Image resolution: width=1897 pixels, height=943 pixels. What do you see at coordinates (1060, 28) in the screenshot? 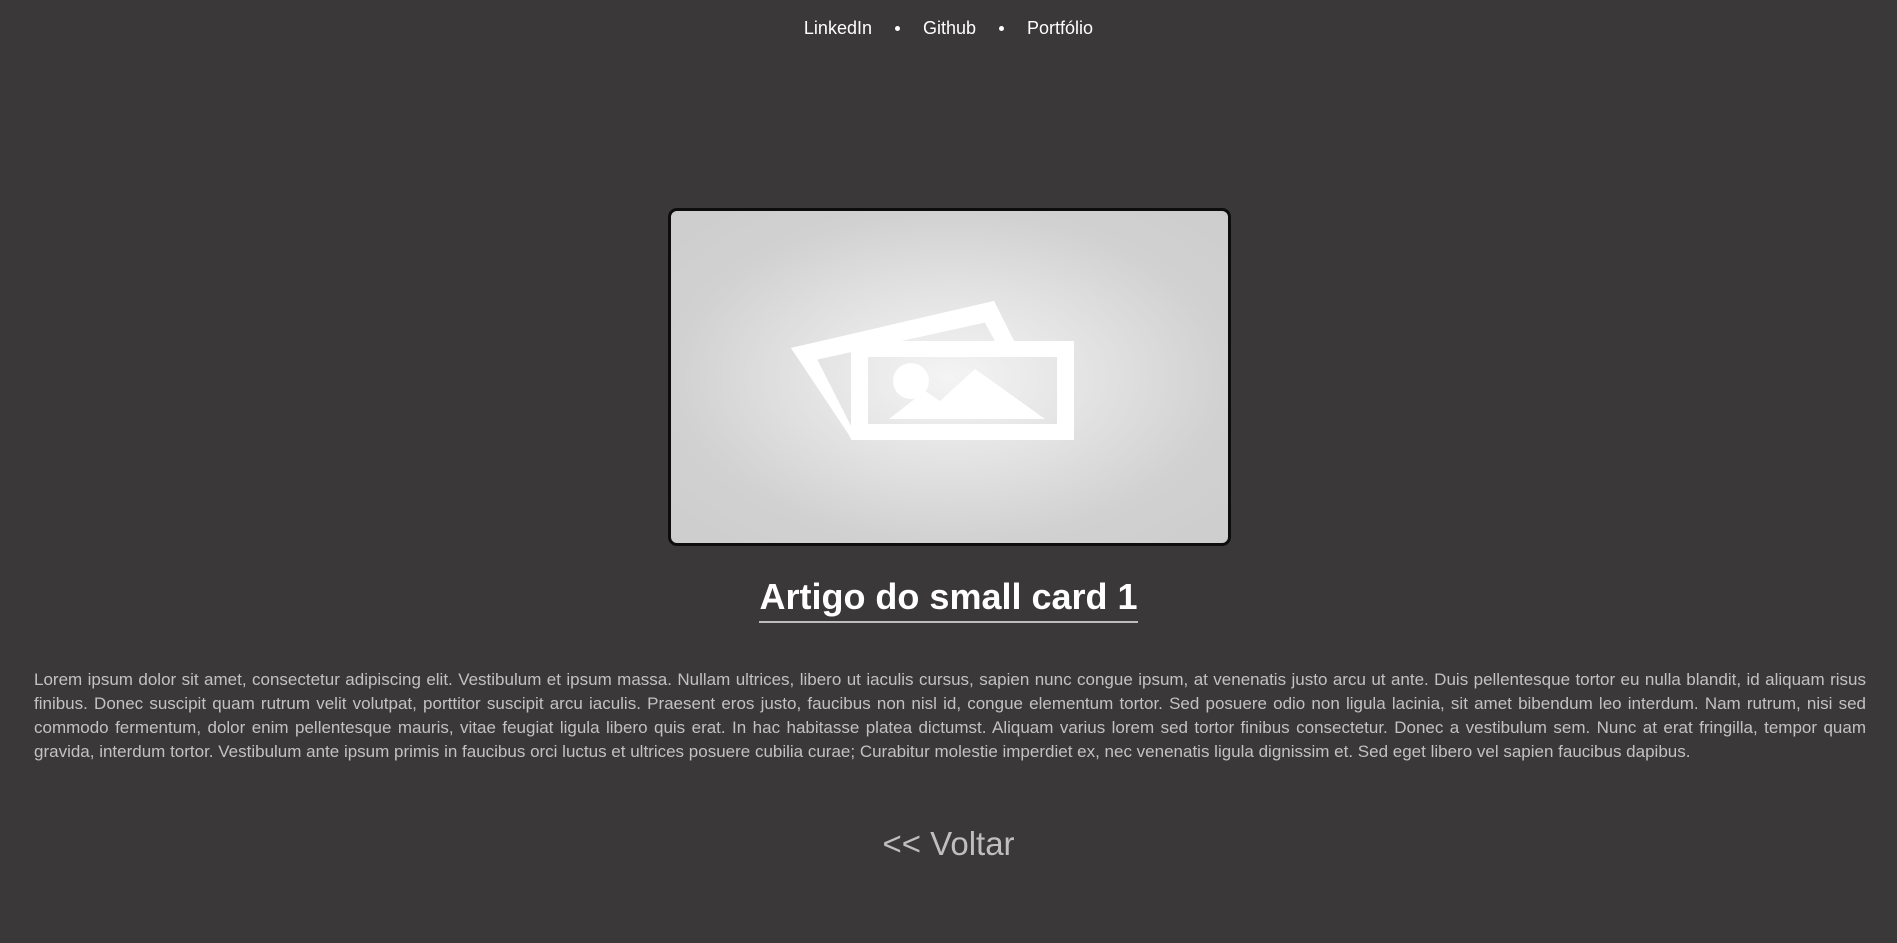
I see `nav-link-portfolio: Portfólio` at bounding box center [1060, 28].